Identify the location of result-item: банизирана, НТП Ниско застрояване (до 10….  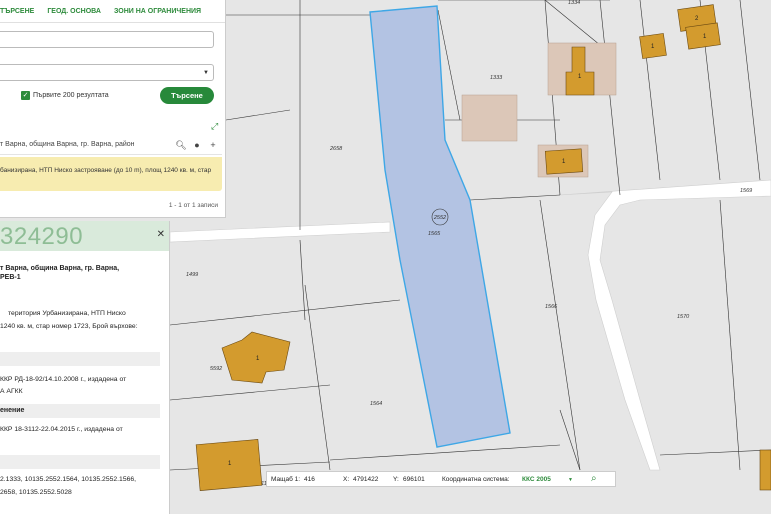
(111, 174).